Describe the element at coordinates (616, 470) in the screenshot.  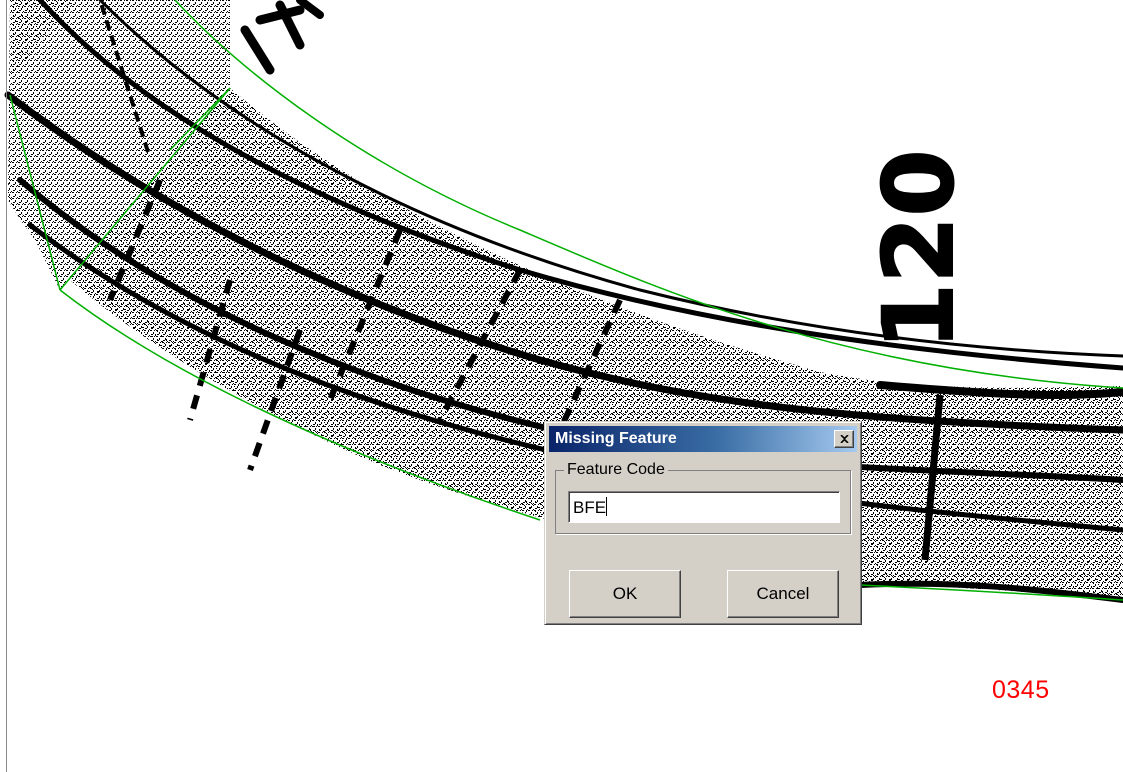
I see `feature-code-label: Feature Code` at that location.